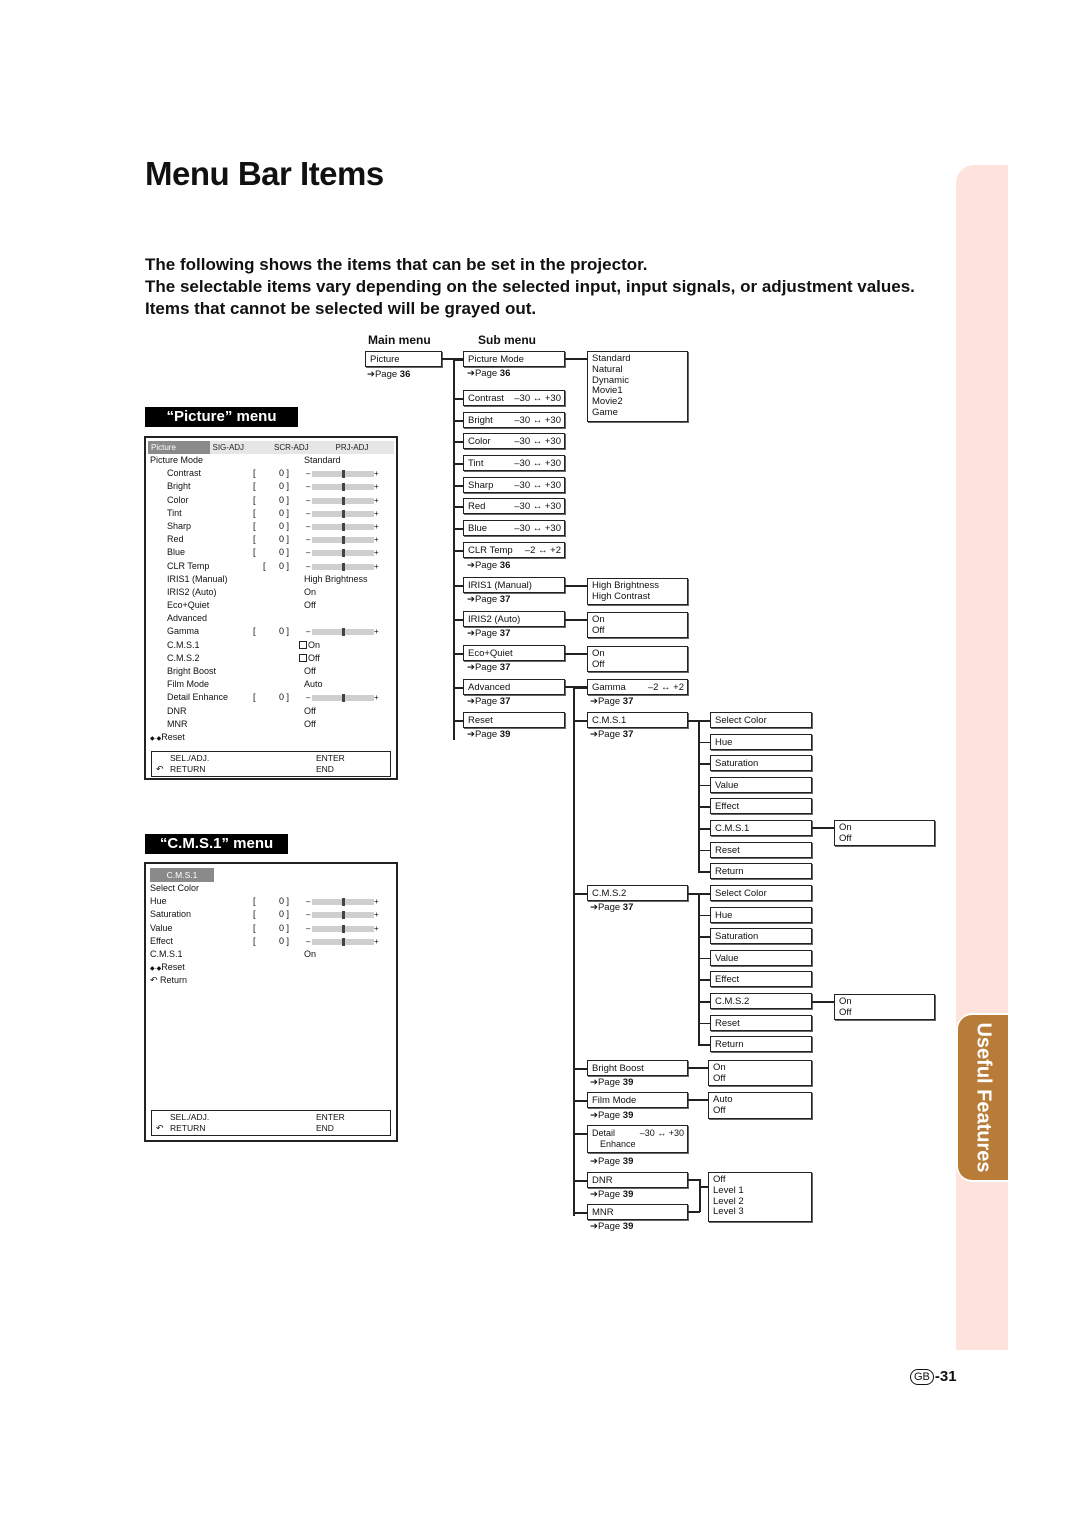 The height and width of the screenshot is (1527, 1080). I want to click on main-menu-picture: Picture, so click(403, 359).